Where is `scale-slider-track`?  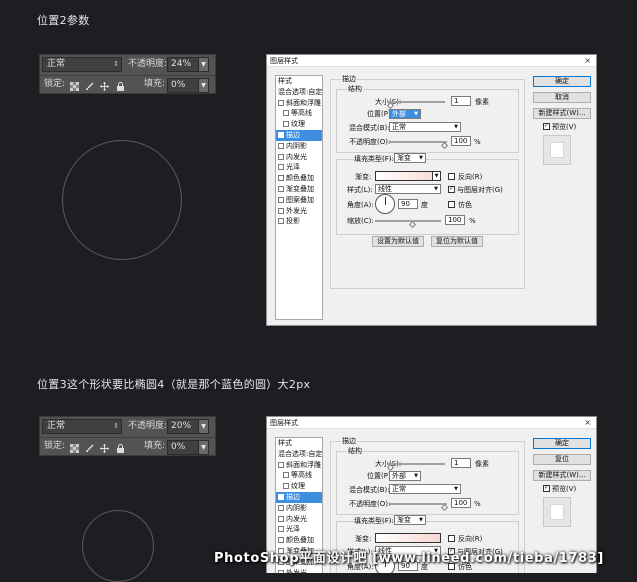 scale-slider-track is located at coordinates (408, 221).